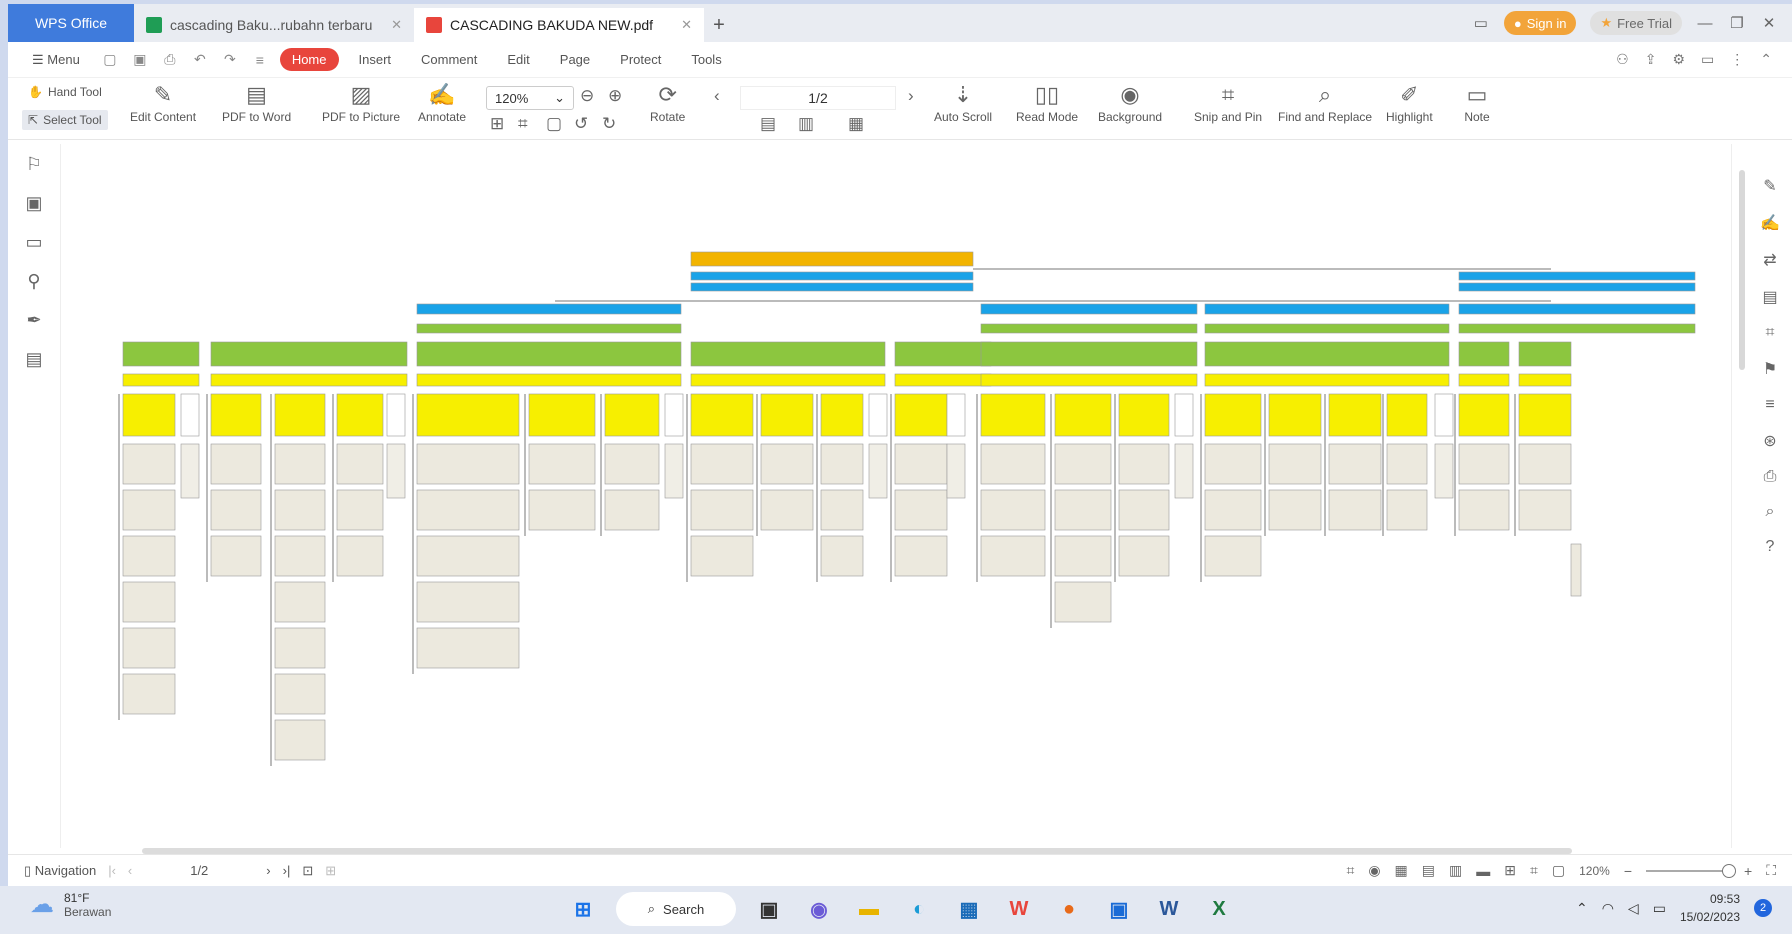 The width and height of the screenshot is (1792, 934). What do you see at coordinates (1628, 871) in the screenshot?
I see `zoom-out-status-icon: −` at bounding box center [1628, 871].